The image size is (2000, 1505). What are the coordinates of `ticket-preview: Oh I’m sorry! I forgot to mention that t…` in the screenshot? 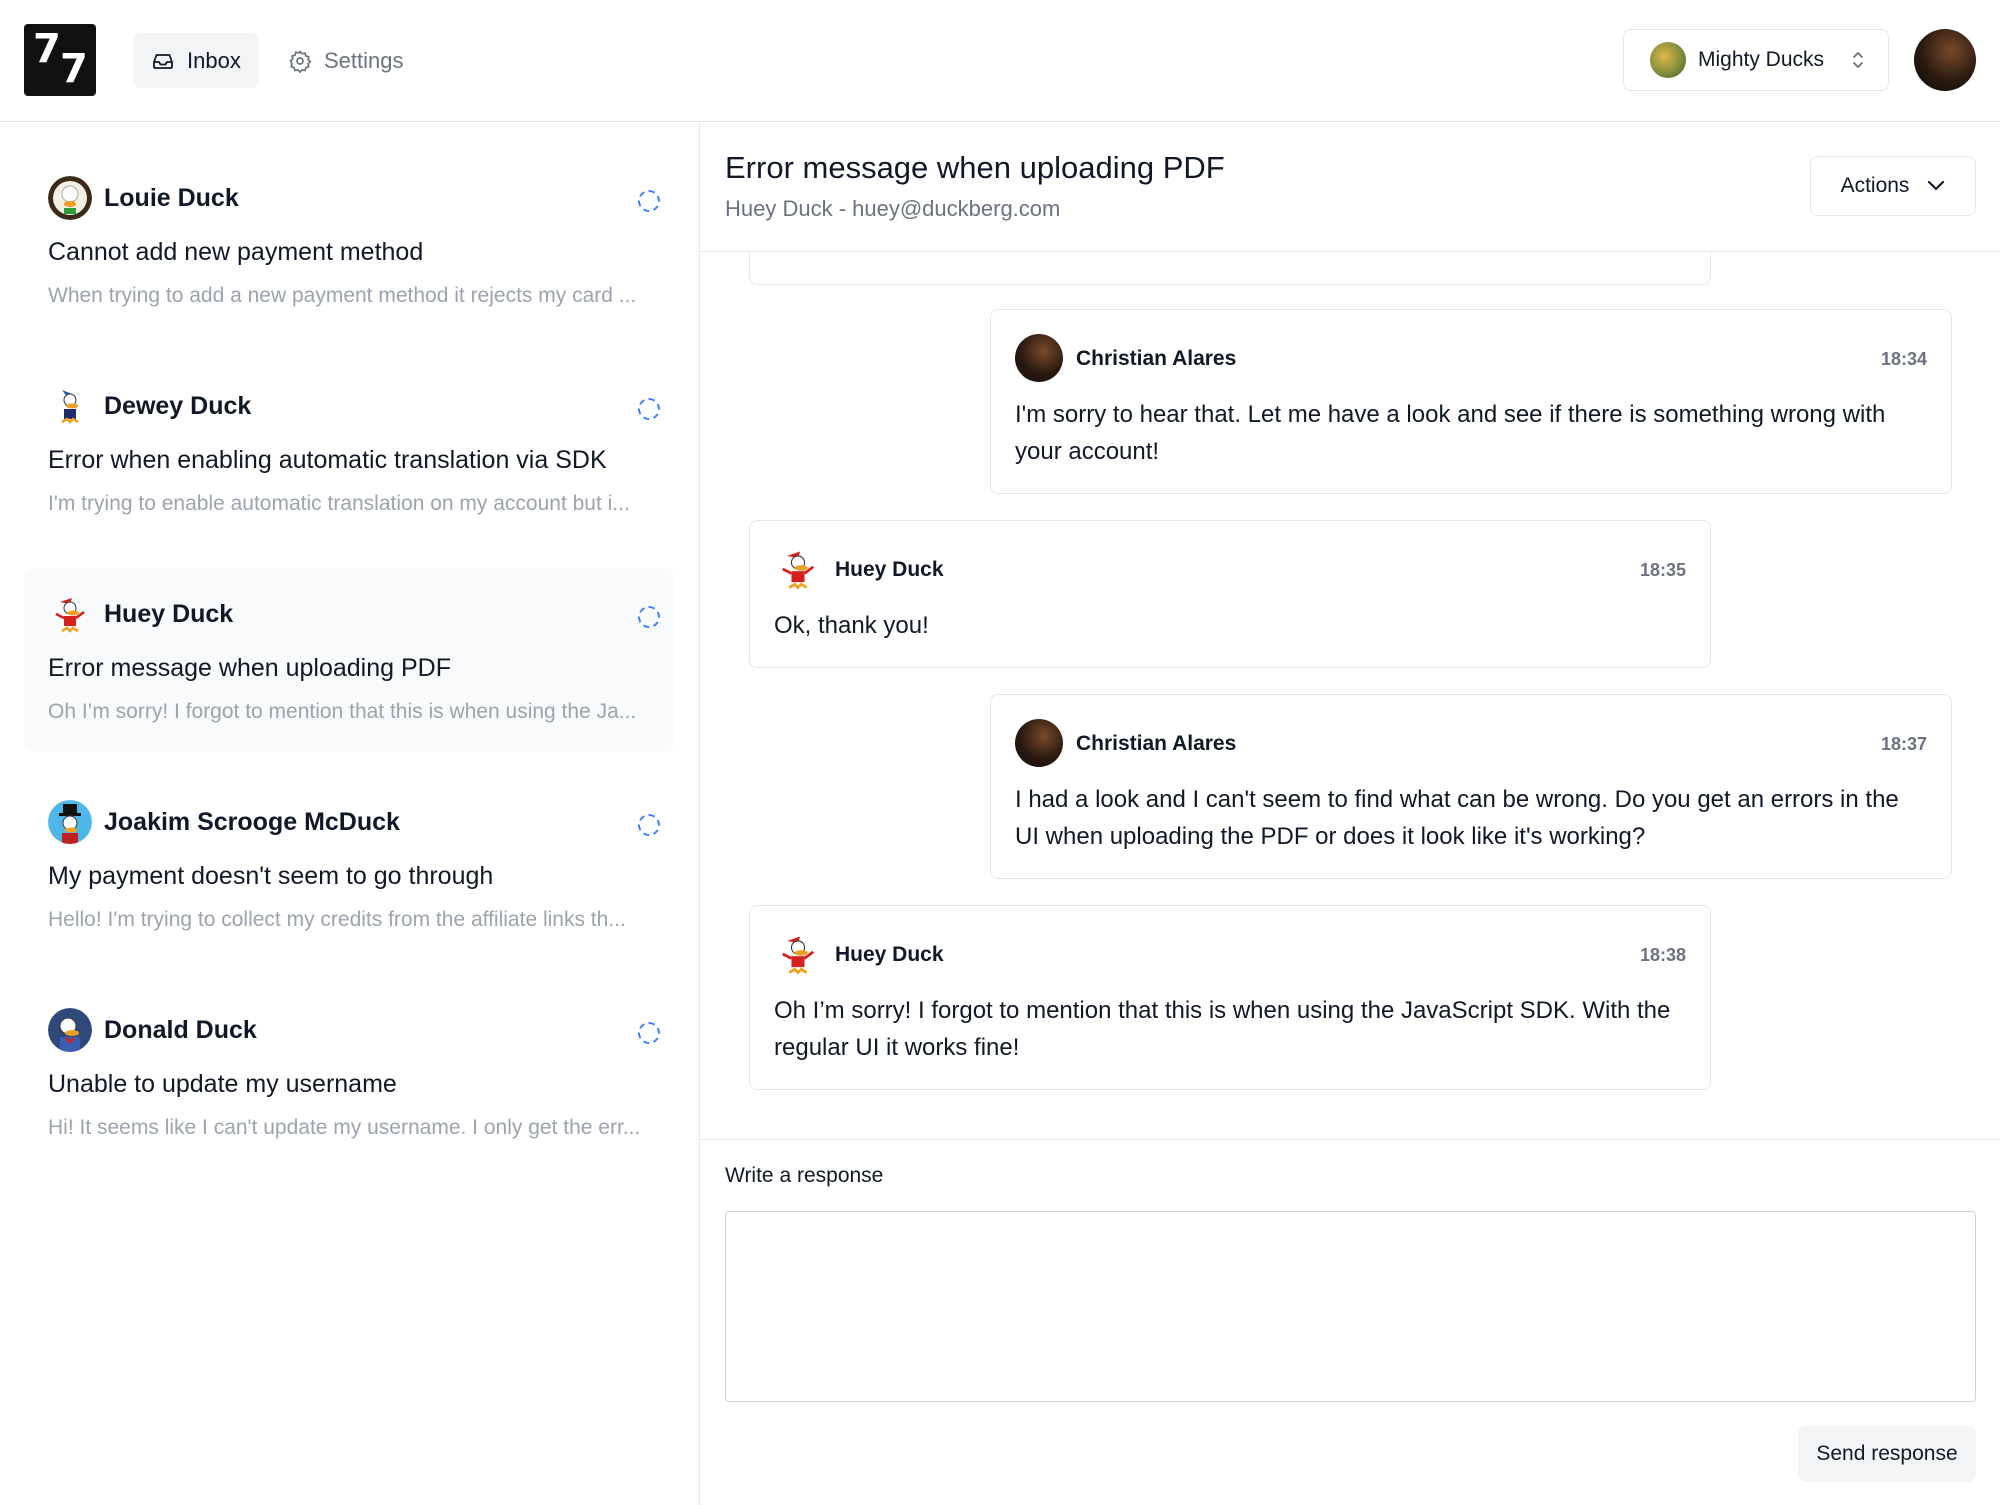 It's located at (342, 711).